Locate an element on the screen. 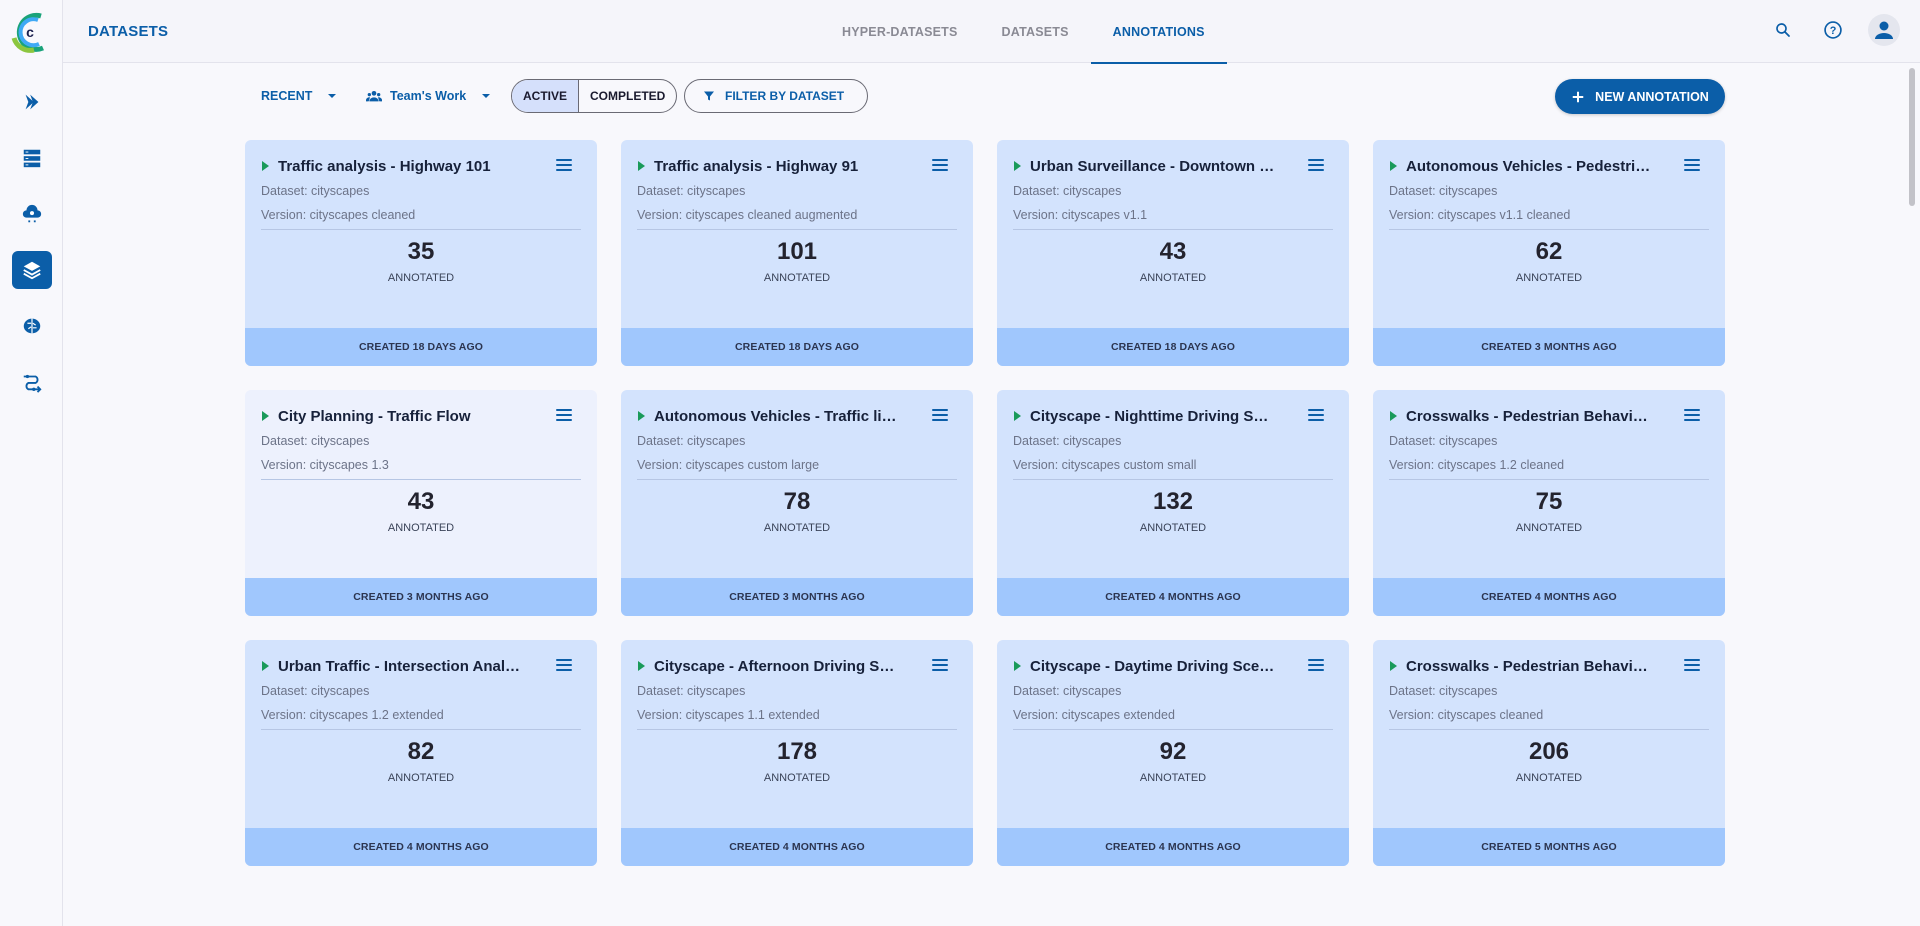 The width and height of the screenshot is (1920, 926). annotated-count: 92 is located at coordinates (1173, 751).